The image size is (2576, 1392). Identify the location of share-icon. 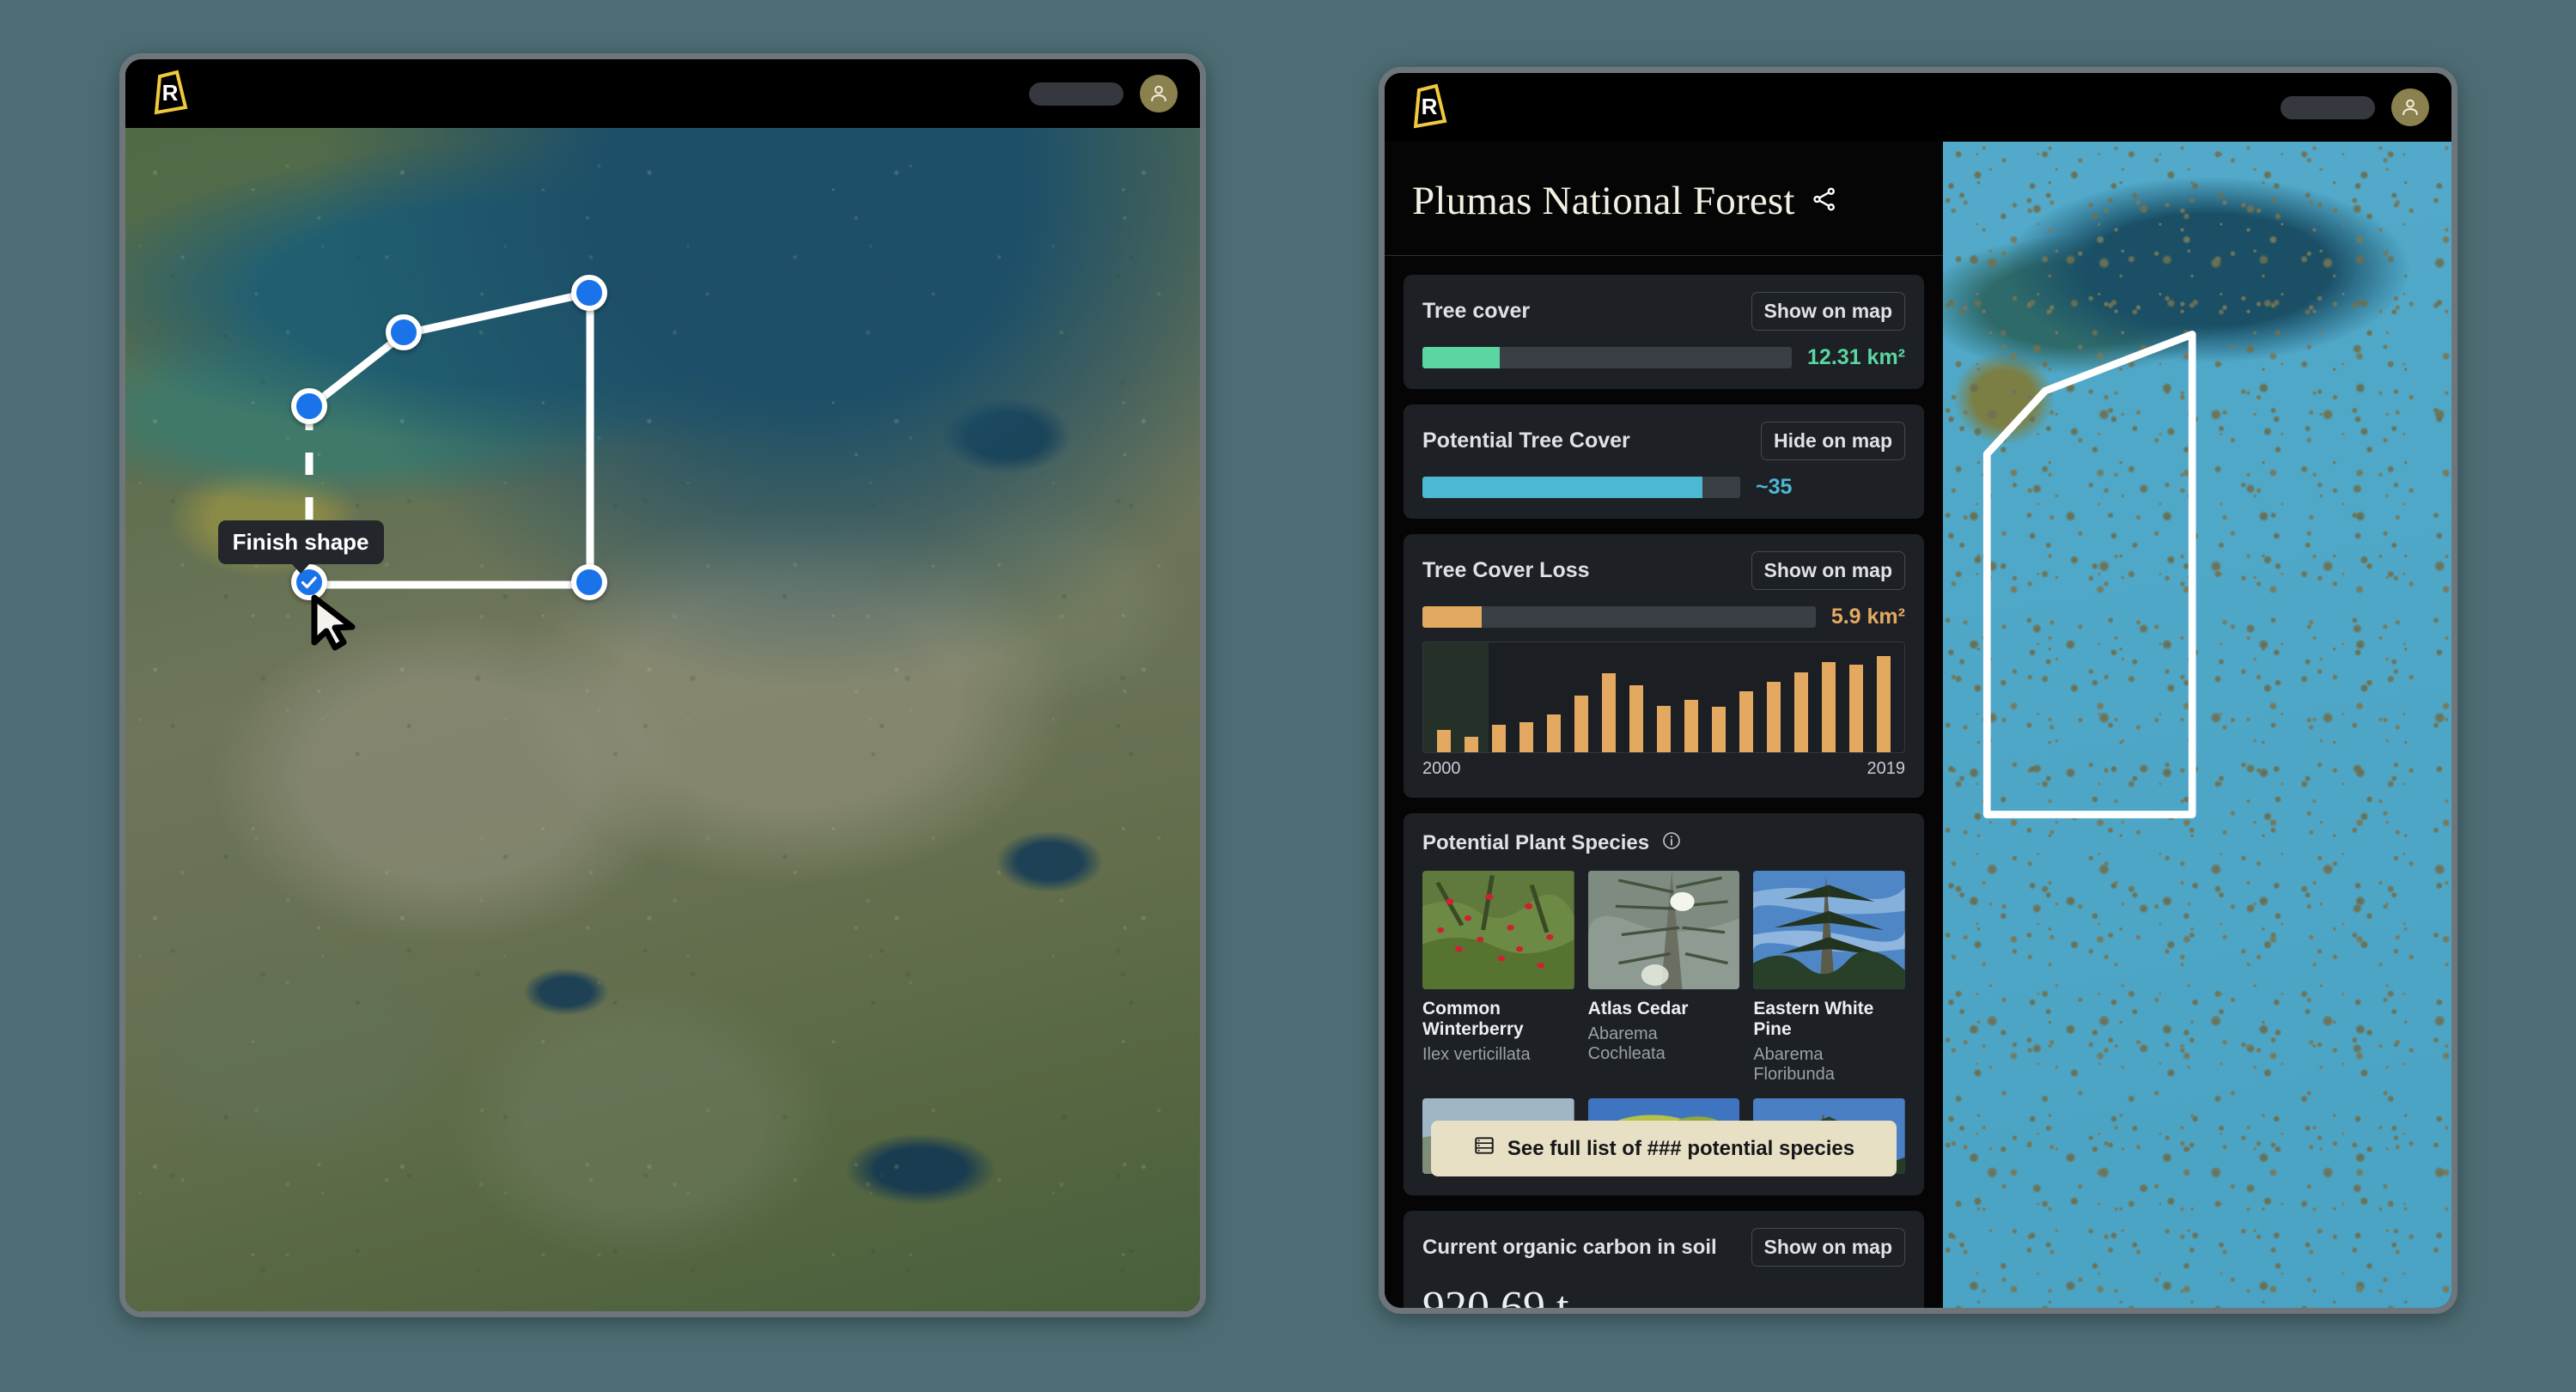
(1824, 202).